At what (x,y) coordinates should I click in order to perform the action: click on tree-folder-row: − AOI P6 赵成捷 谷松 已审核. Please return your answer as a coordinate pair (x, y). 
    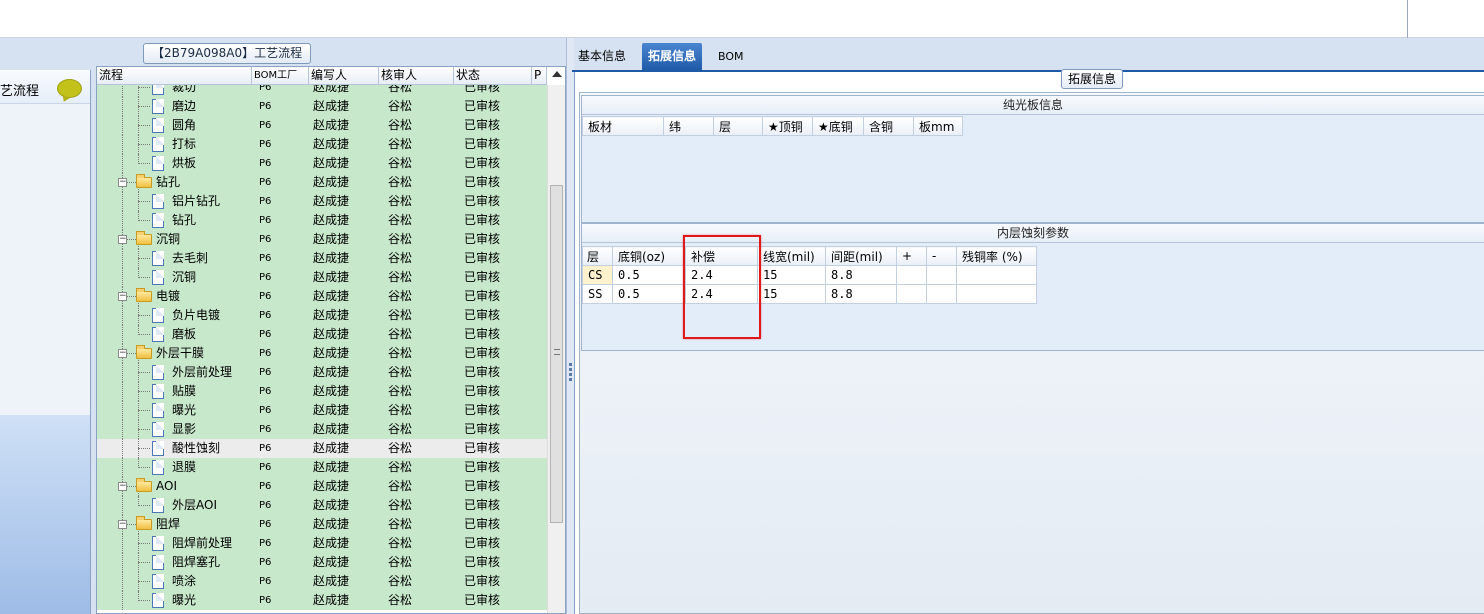
    Looking at the image, I should click on (322, 486).